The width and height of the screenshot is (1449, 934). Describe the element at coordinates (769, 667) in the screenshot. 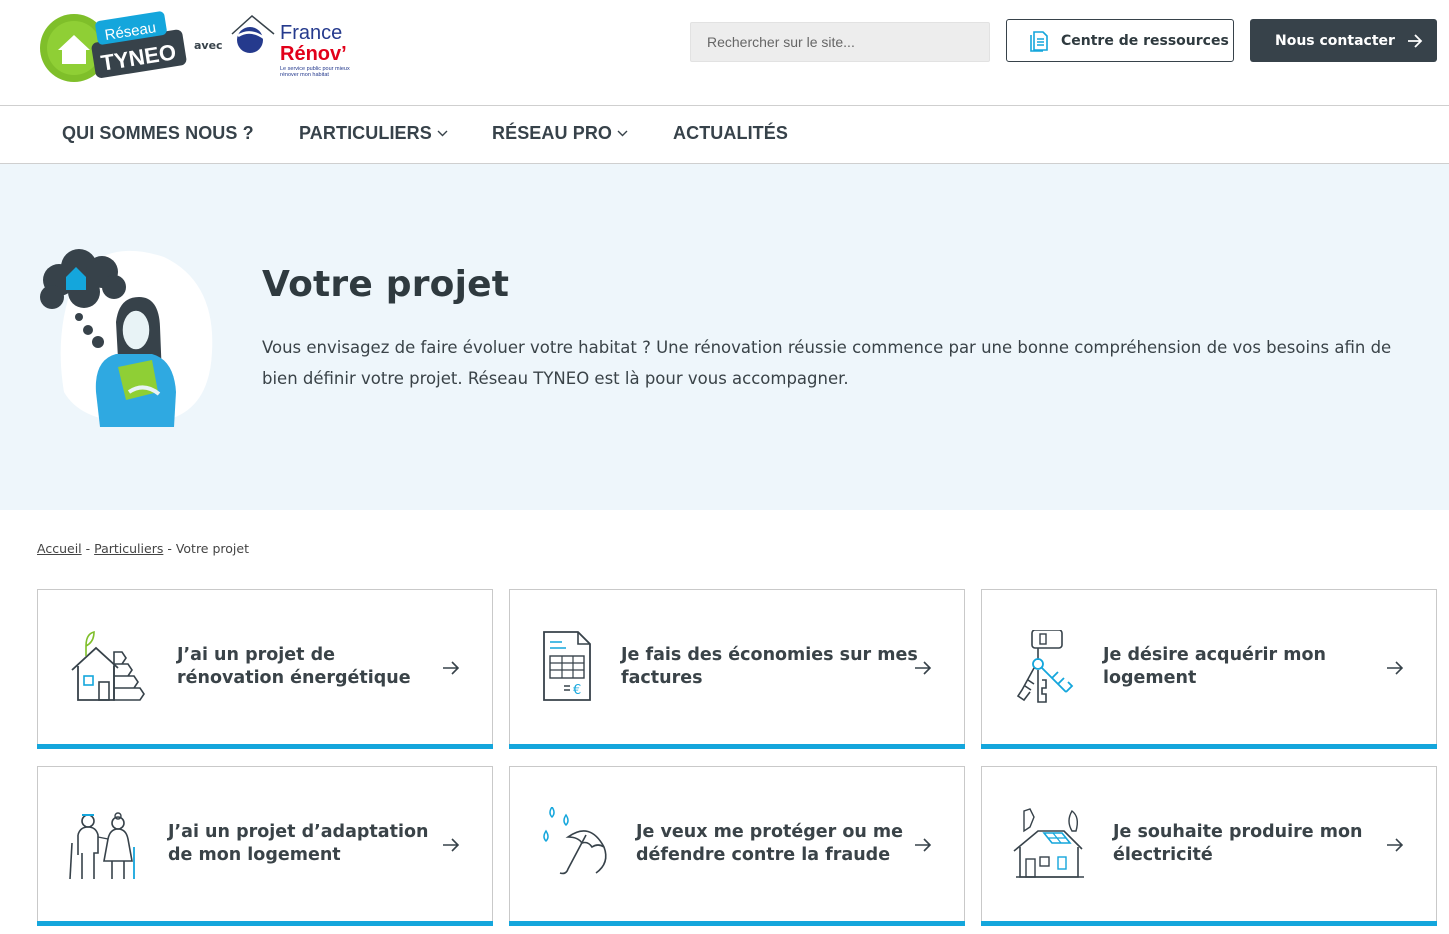

I see `card-label: Je fais des économies sur mes factures` at that location.